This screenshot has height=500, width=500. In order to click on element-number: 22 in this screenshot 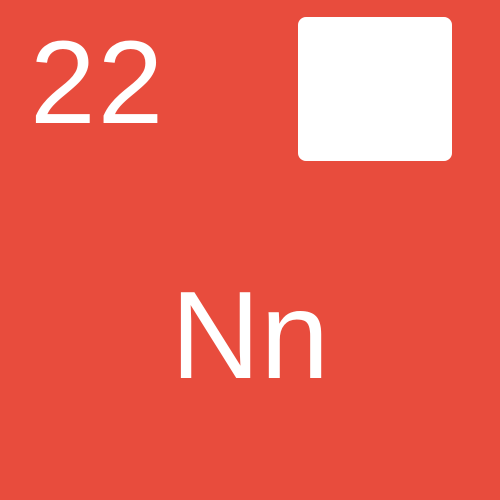, I will do `click(98, 83)`.